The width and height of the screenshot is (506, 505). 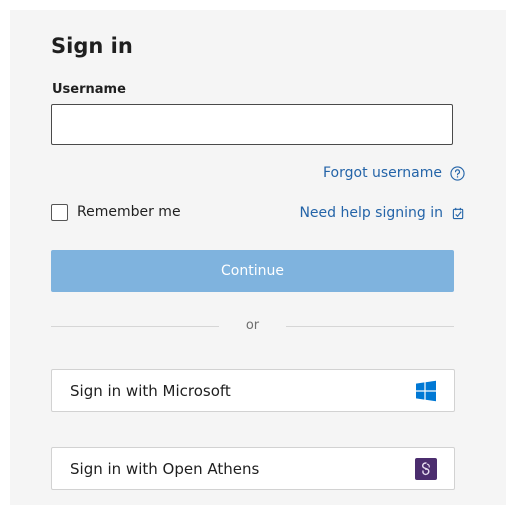 I want to click on or-text: or, so click(x=252, y=325).